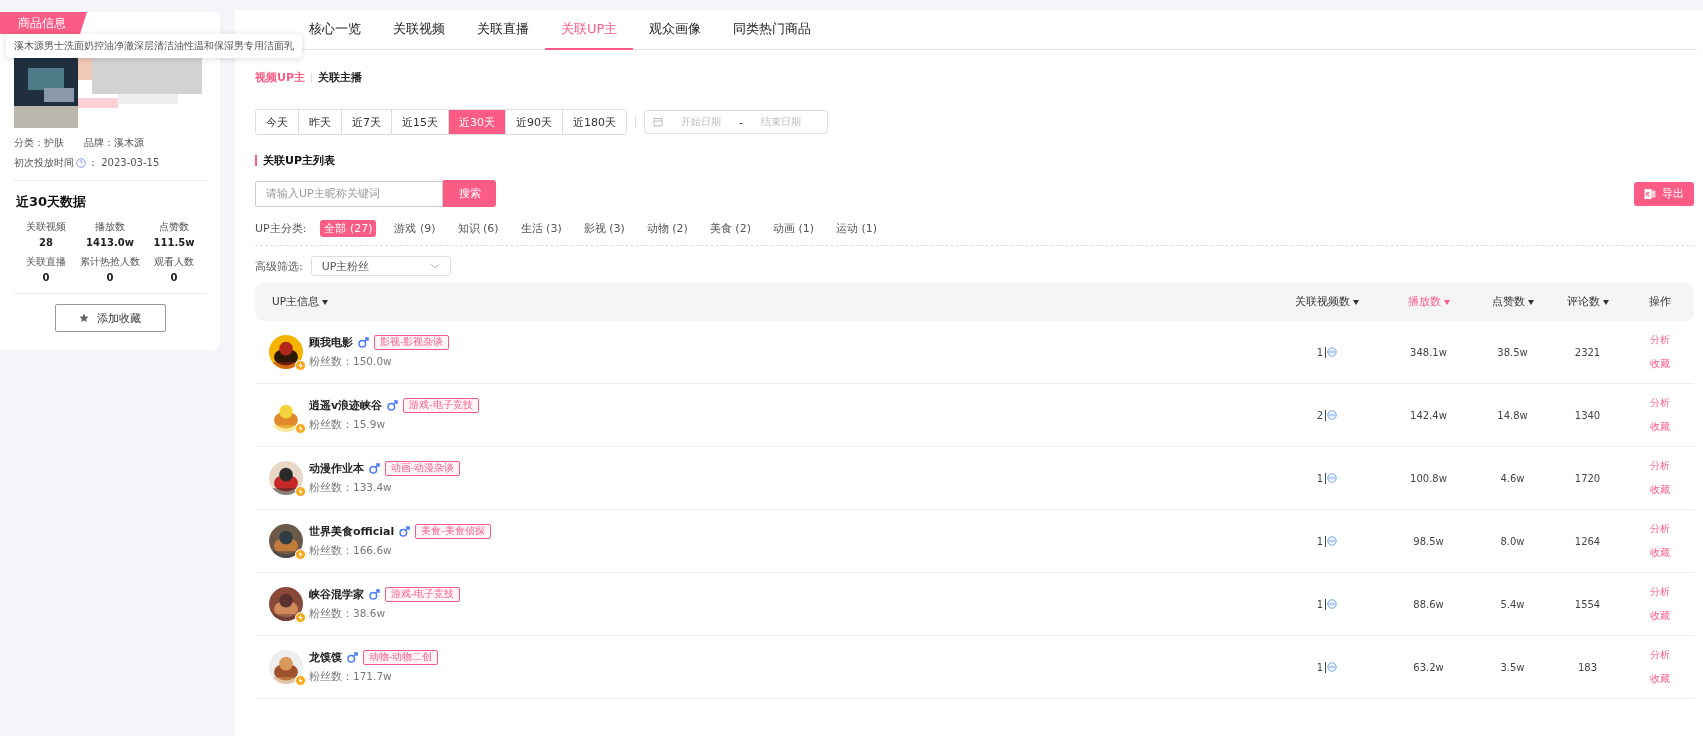 The image size is (1703, 736). What do you see at coordinates (351, 362) in the screenshot?
I see `fans-count: 粉丝数：150.0w` at bounding box center [351, 362].